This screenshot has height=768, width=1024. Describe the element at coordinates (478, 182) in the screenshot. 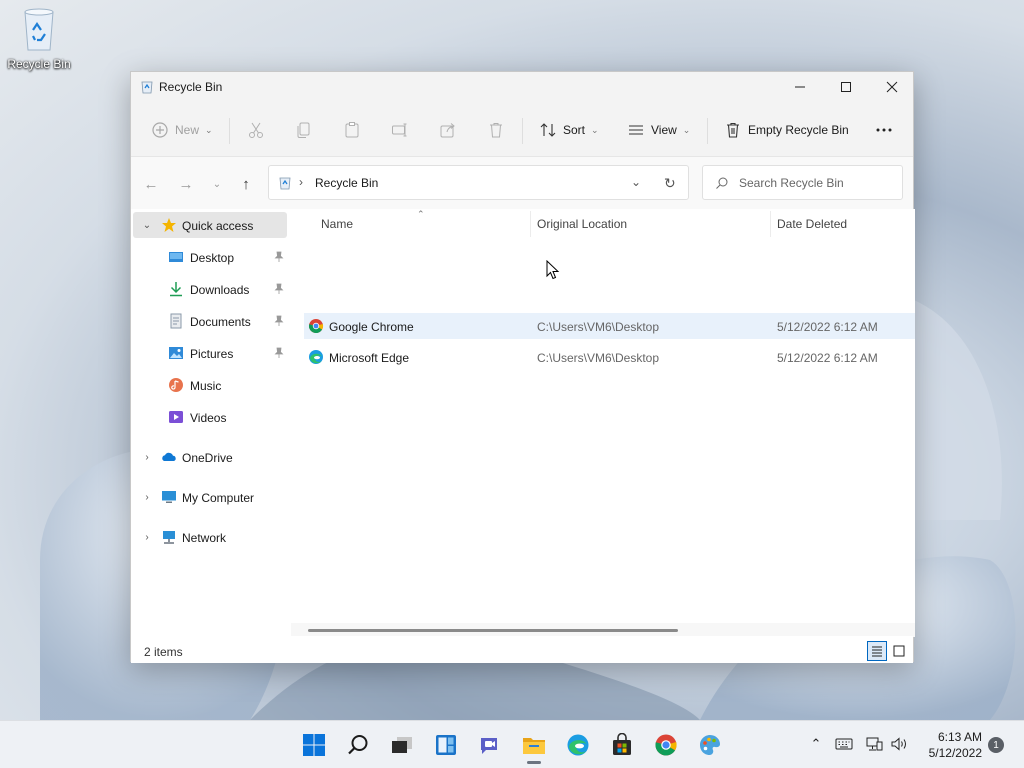

I see `address-bar: › Recycle Bin ⌄ ↻` at that location.